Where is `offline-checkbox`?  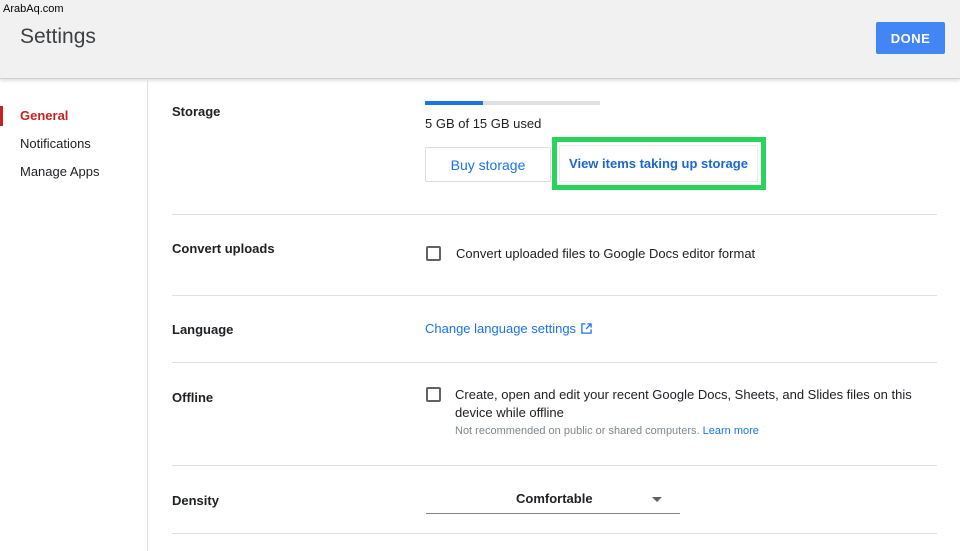
offline-checkbox is located at coordinates (433, 394).